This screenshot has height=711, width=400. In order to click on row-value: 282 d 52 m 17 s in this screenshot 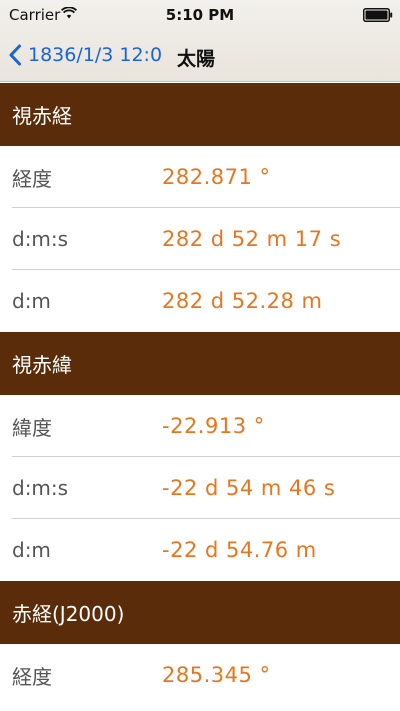, I will do `click(252, 239)`.